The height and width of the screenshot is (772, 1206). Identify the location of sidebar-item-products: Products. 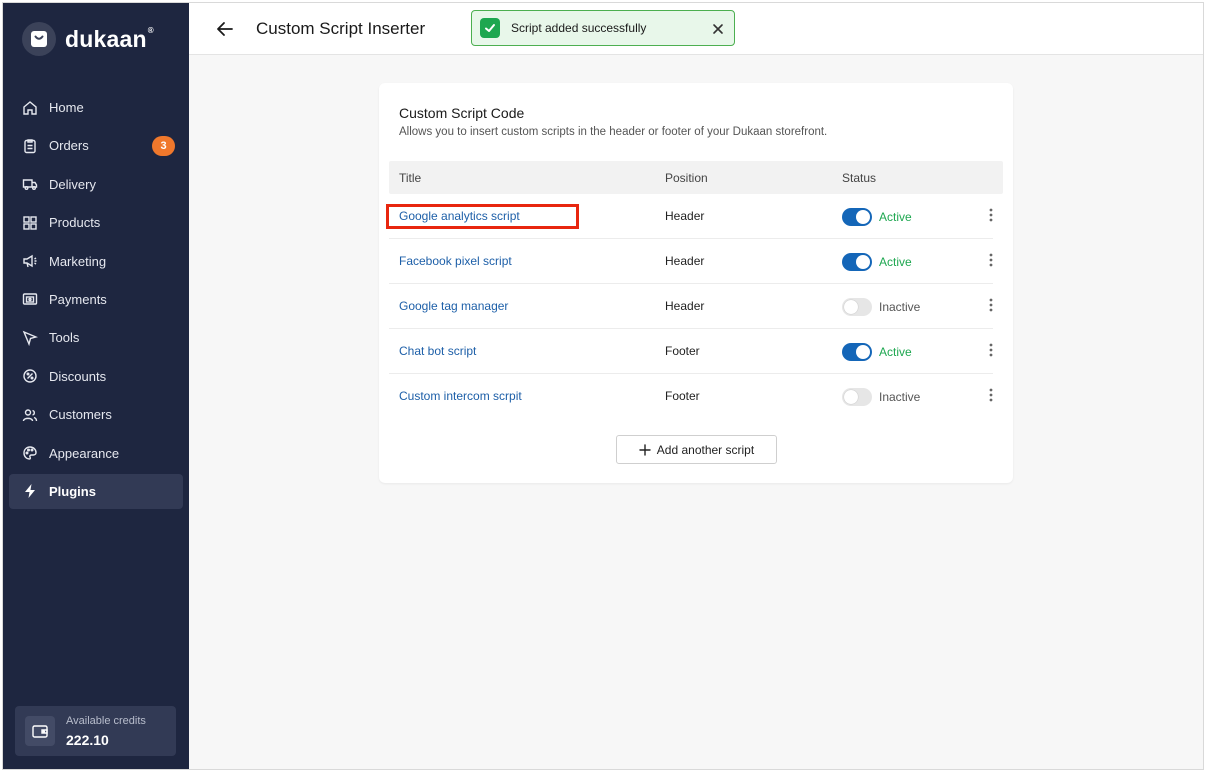
(96, 222).